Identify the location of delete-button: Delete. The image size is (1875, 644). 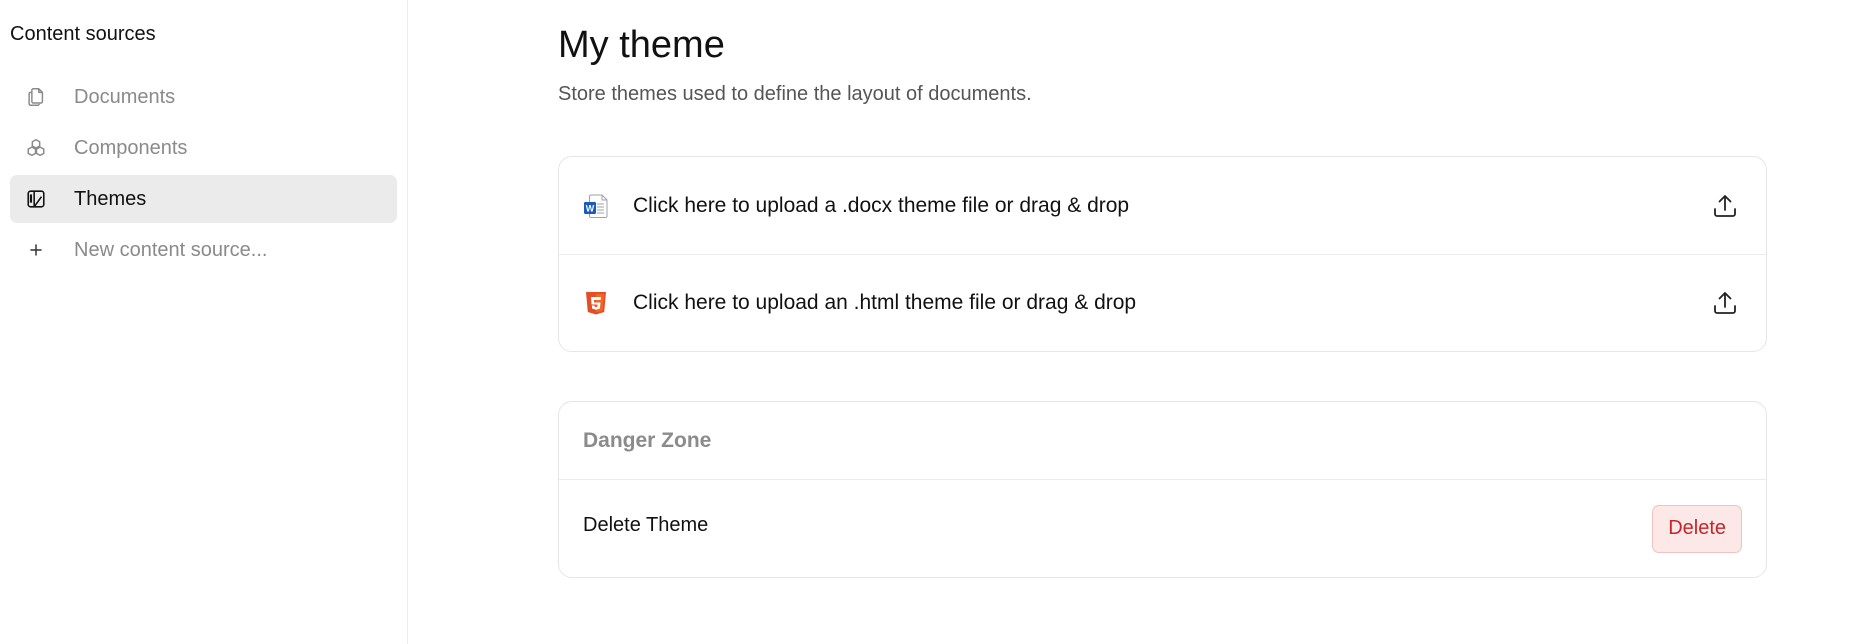
(1697, 528).